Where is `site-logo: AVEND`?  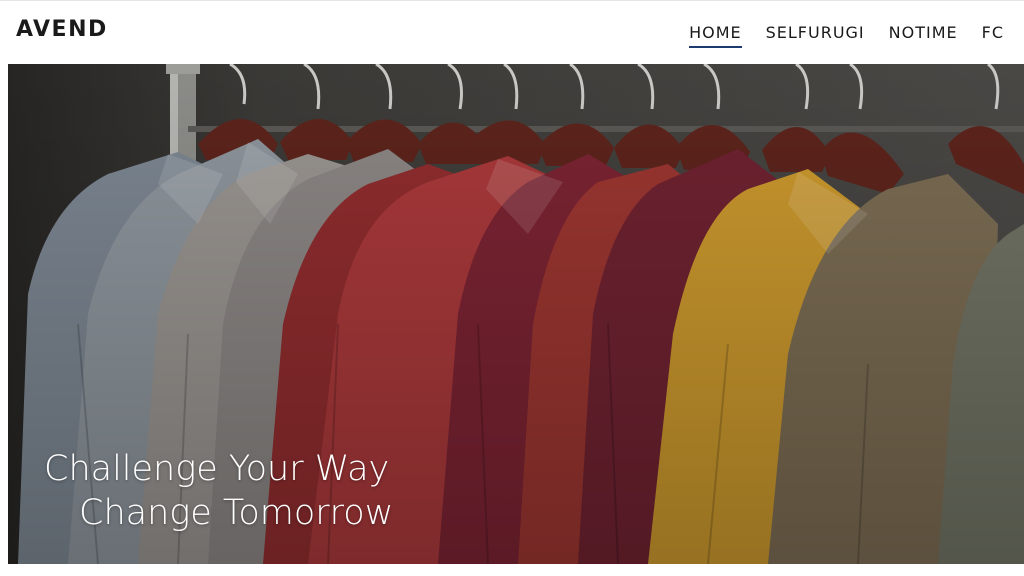 site-logo: AVEND is located at coordinates (62, 29).